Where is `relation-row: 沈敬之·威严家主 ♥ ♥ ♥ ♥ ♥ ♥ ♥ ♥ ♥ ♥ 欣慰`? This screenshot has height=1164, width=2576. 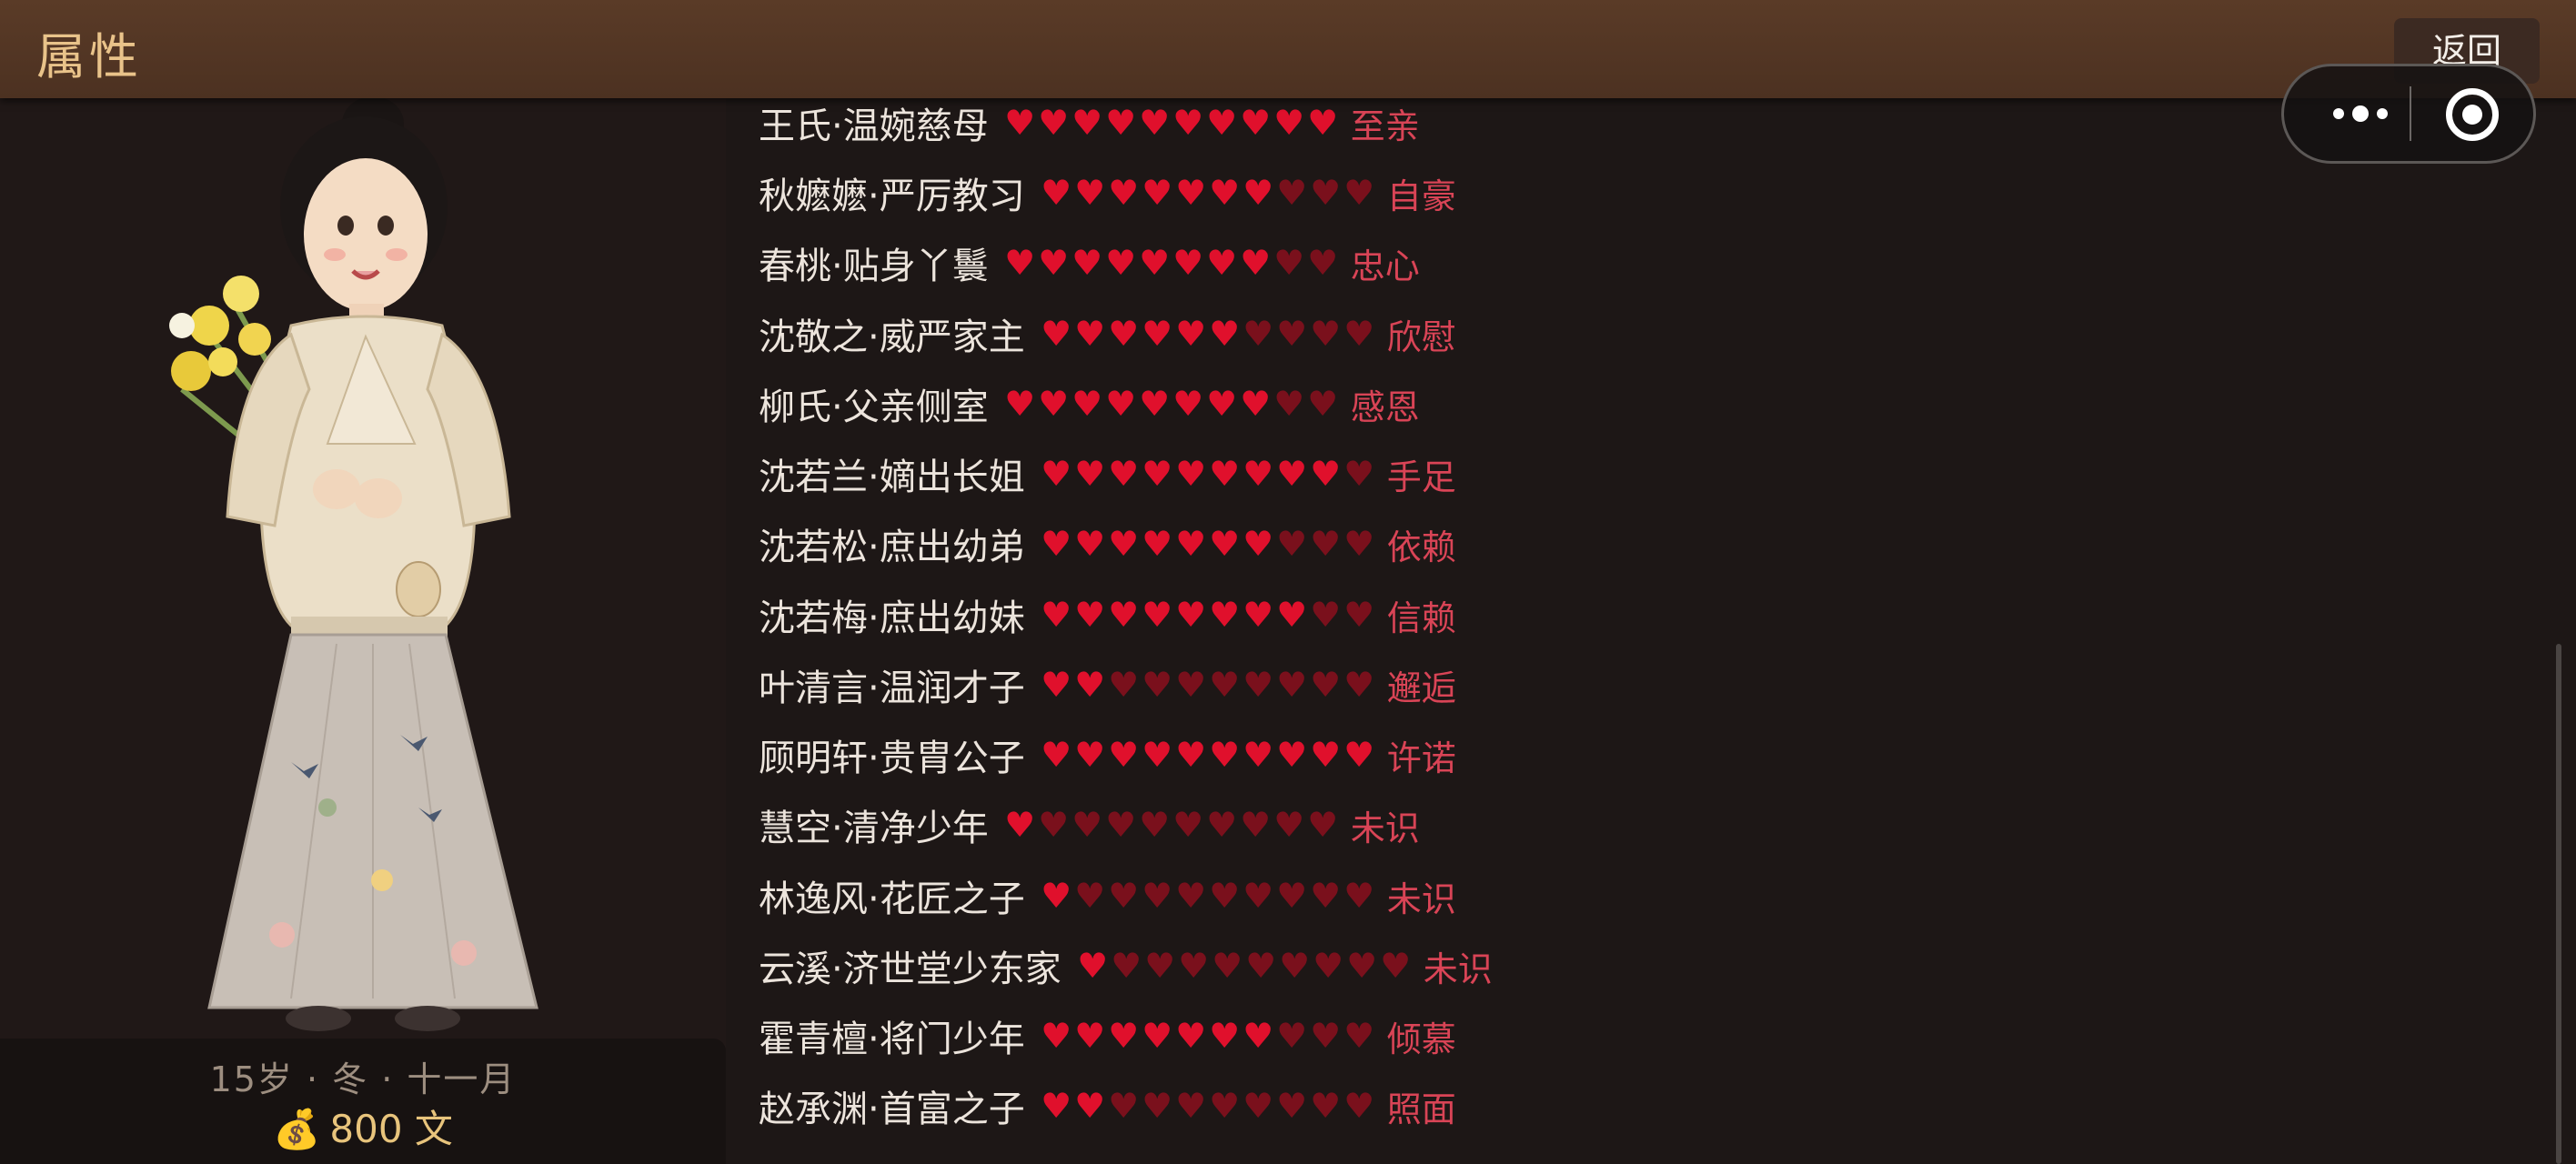 relation-row: 沈敬之·威严家主 ♥ ♥ ♥ ♥ ♥ ♥ ♥ ♥ ♥ ♥ 欣慰 is located at coordinates (1107, 334).